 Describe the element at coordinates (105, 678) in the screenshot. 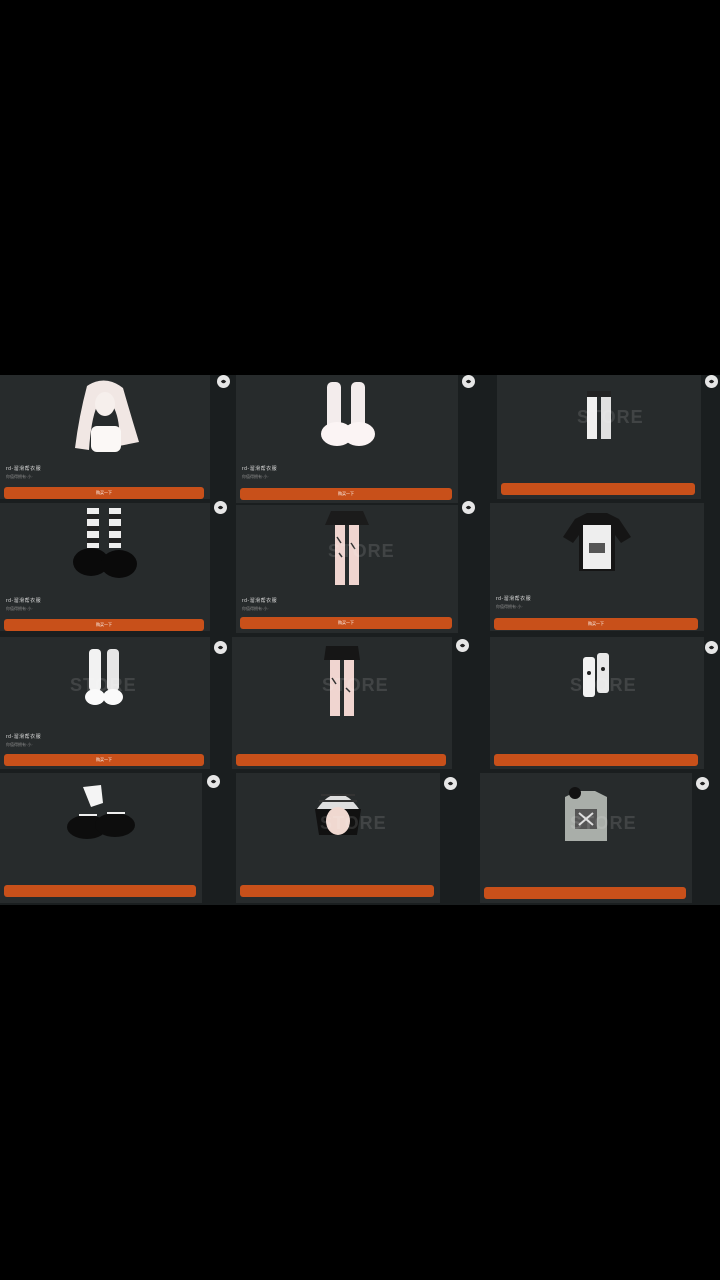

I see `boots-icon` at that location.